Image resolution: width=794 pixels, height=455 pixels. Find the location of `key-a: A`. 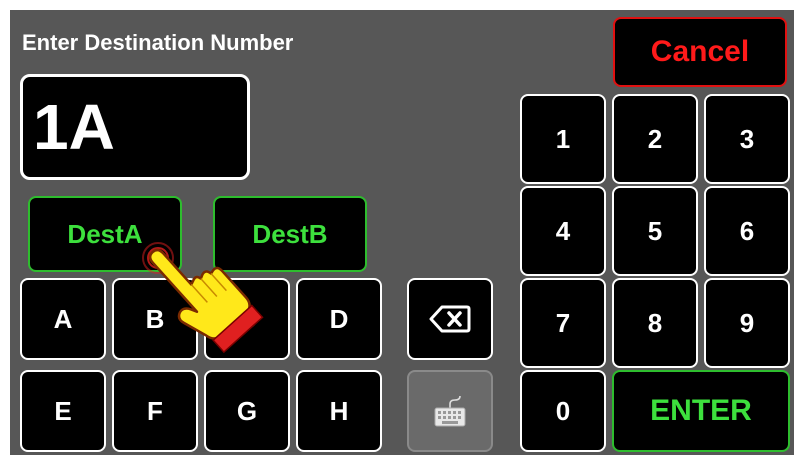

key-a: A is located at coordinates (63, 319).